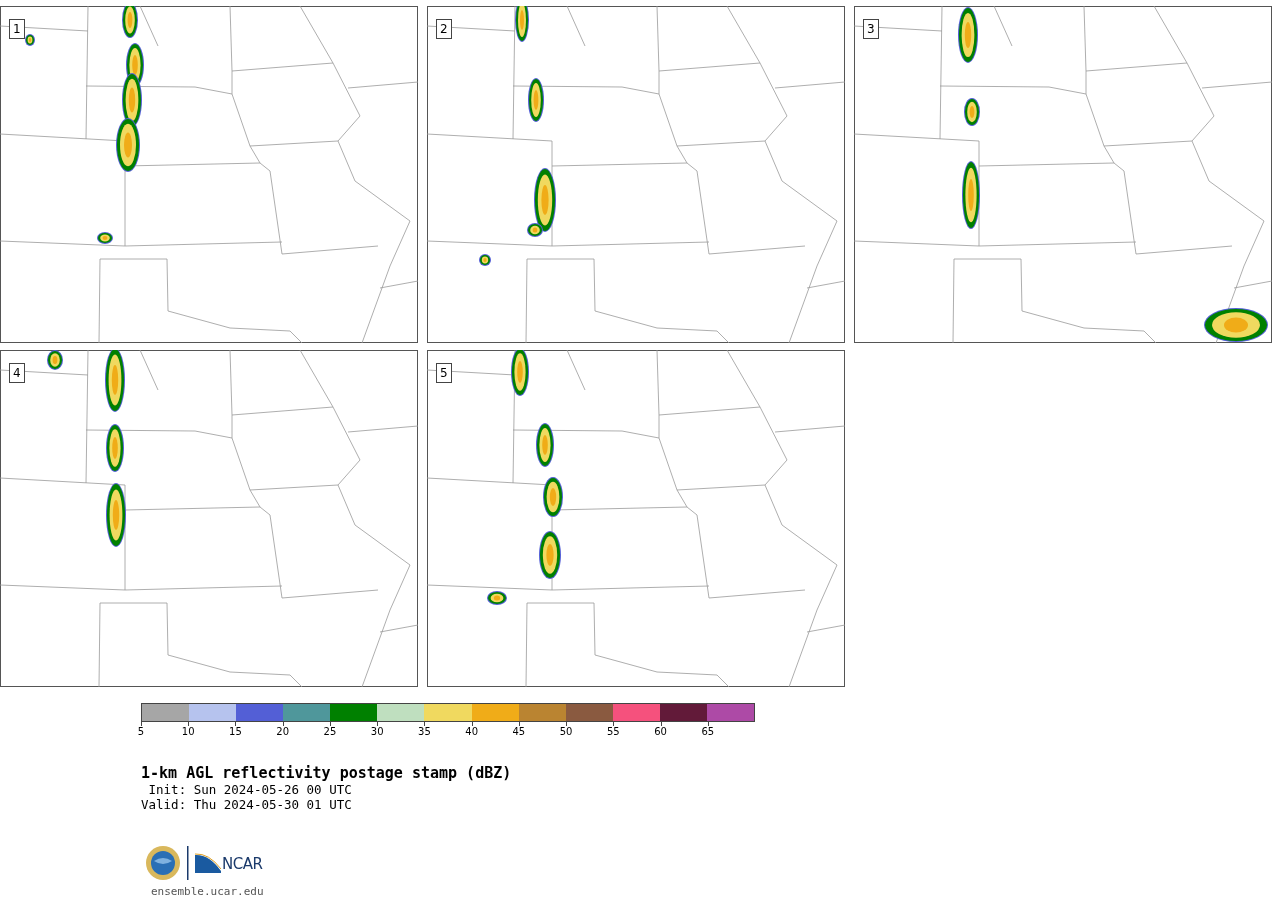 This screenshot has width=1280, height=901. Describe the element at coordinates (708, 731) in the screenshot. I see `tick-label: 65` at that location.